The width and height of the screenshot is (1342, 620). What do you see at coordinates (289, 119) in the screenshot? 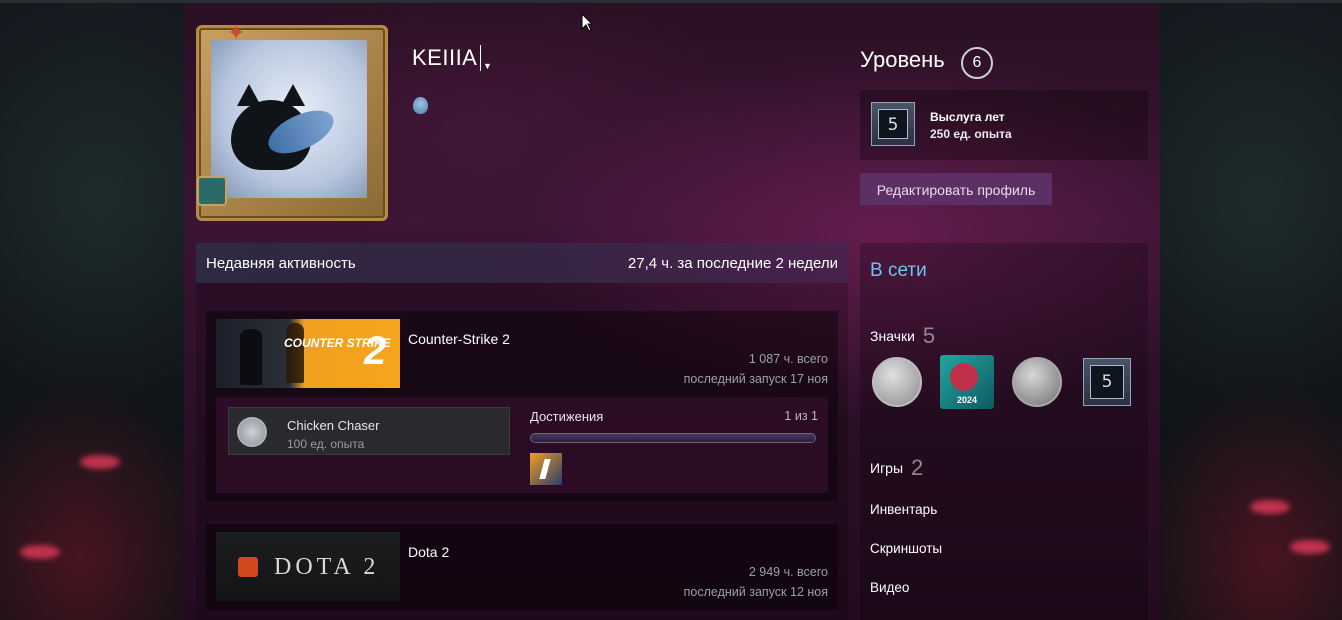
I see `avatar-image` at bounding box center [289, 119].